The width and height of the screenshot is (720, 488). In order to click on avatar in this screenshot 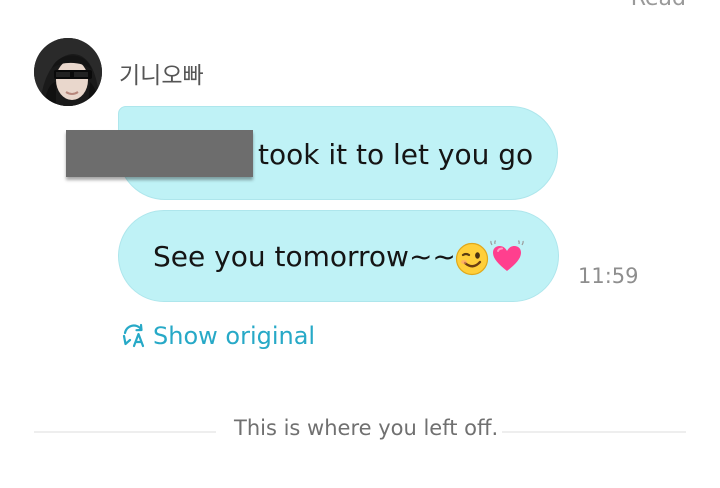, I will do `click(68, 72)`.